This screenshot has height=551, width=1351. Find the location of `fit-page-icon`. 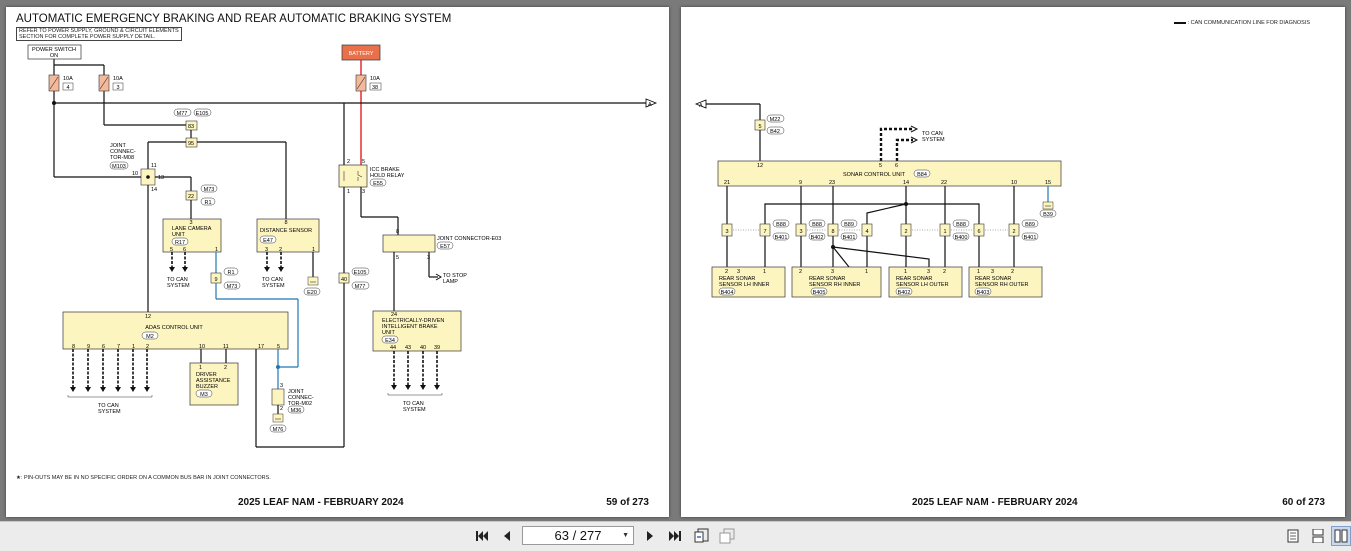

fit-page-icon is located at coordinates (701, 535).